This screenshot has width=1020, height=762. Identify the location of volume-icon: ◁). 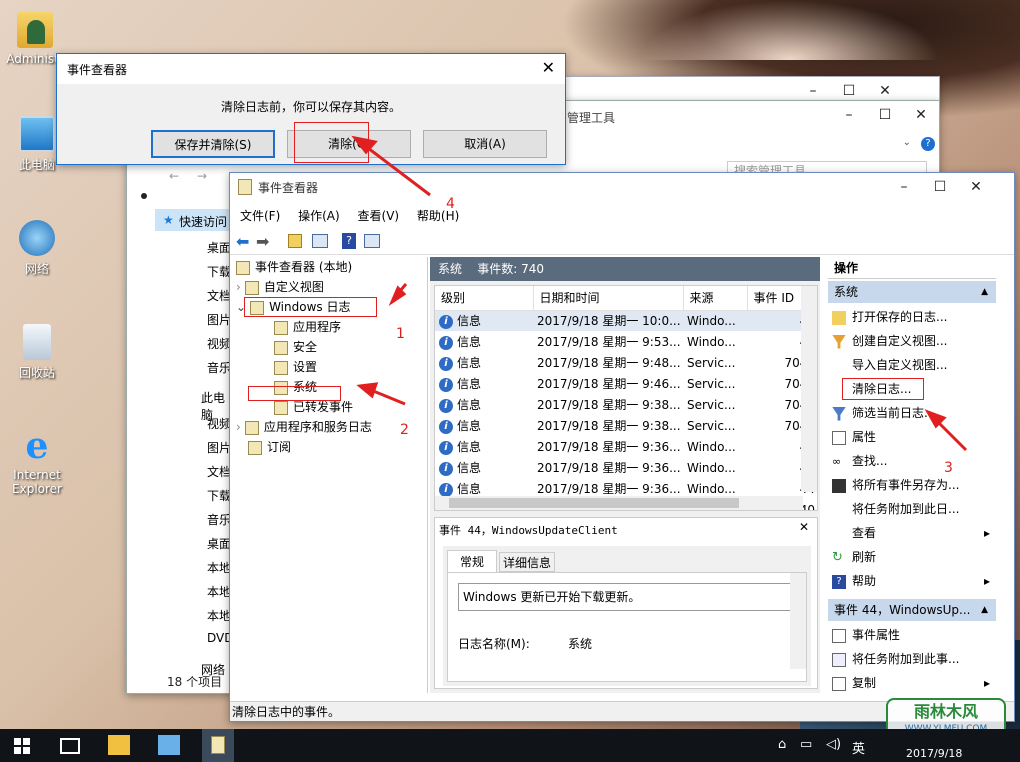
(833, 744).